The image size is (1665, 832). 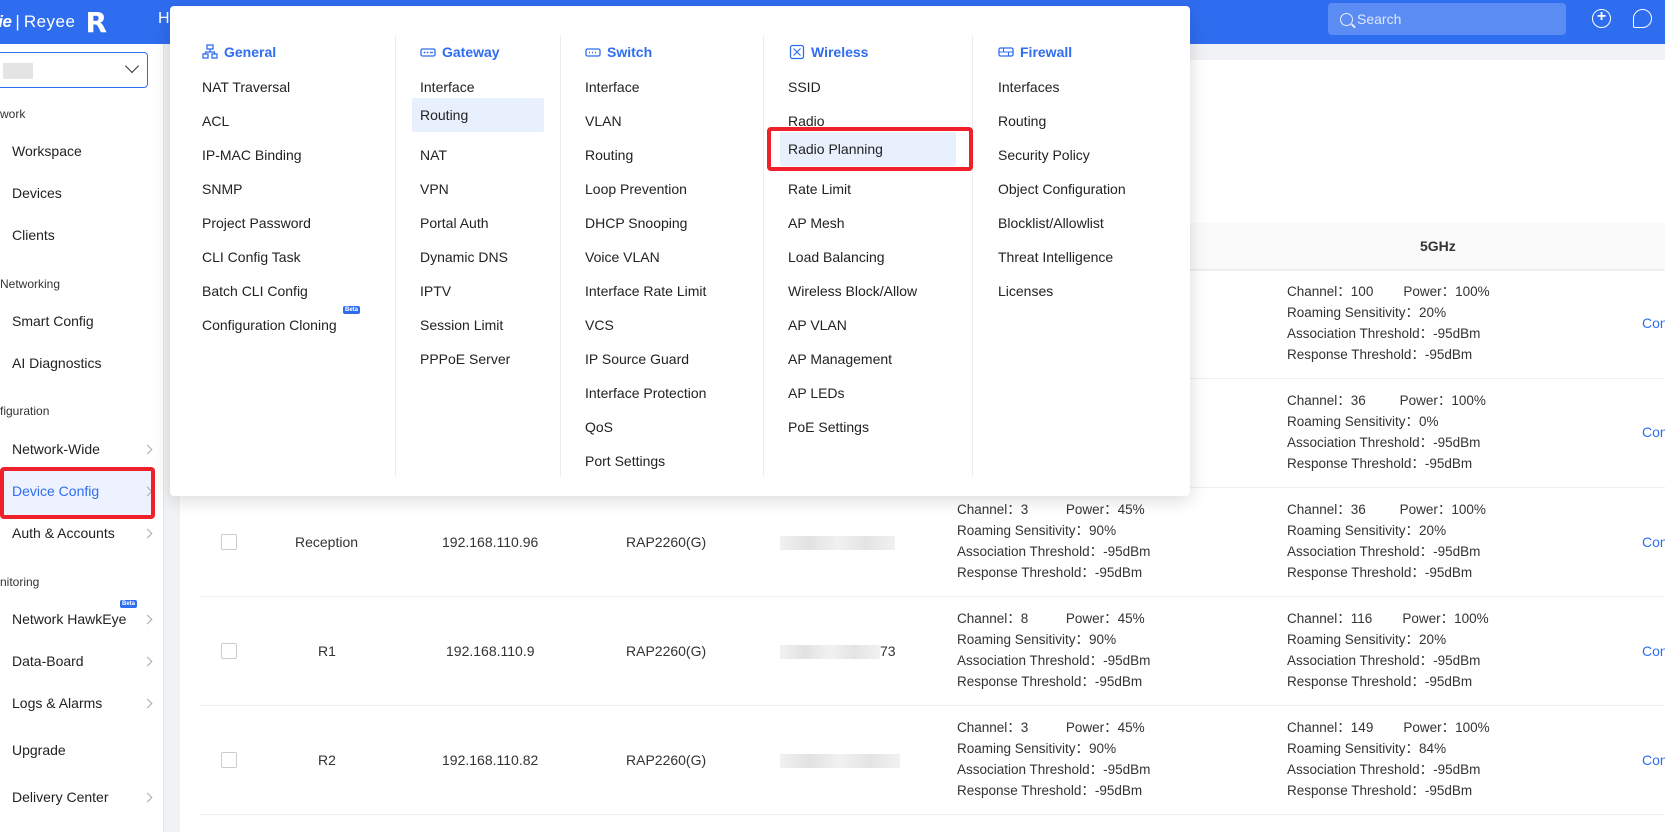 I want to click on menu-item-firewall-routing: Routing, so click(x=1022, y=121).